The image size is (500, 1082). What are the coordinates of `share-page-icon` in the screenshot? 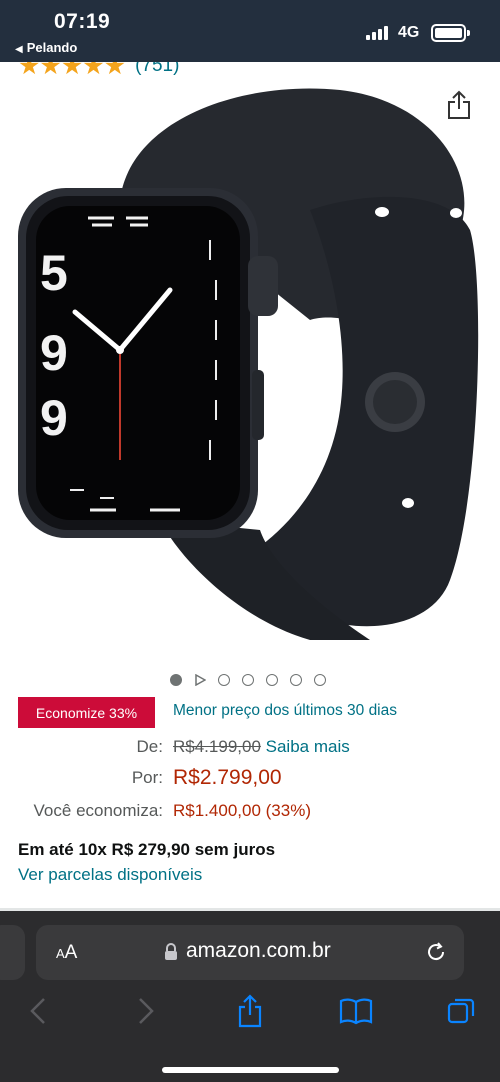 It's located at (250, 1011).